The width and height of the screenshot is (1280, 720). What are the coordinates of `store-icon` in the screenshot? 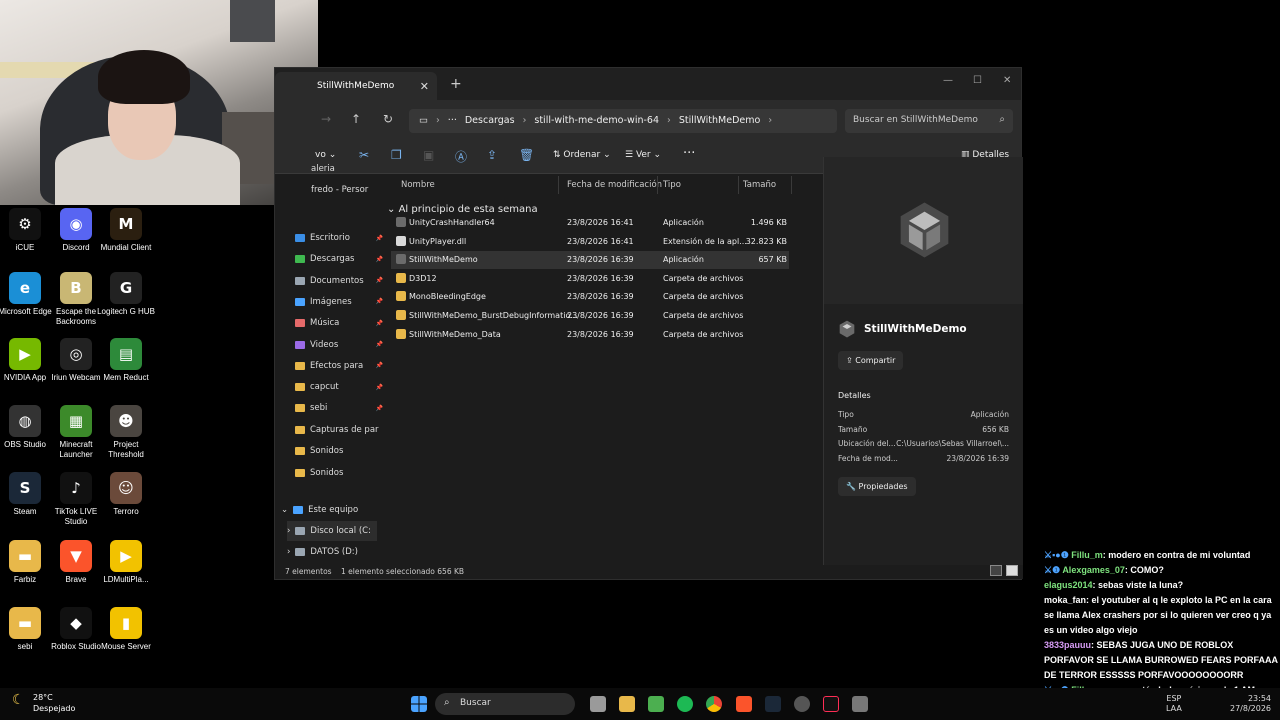 It's located at (656, 704).